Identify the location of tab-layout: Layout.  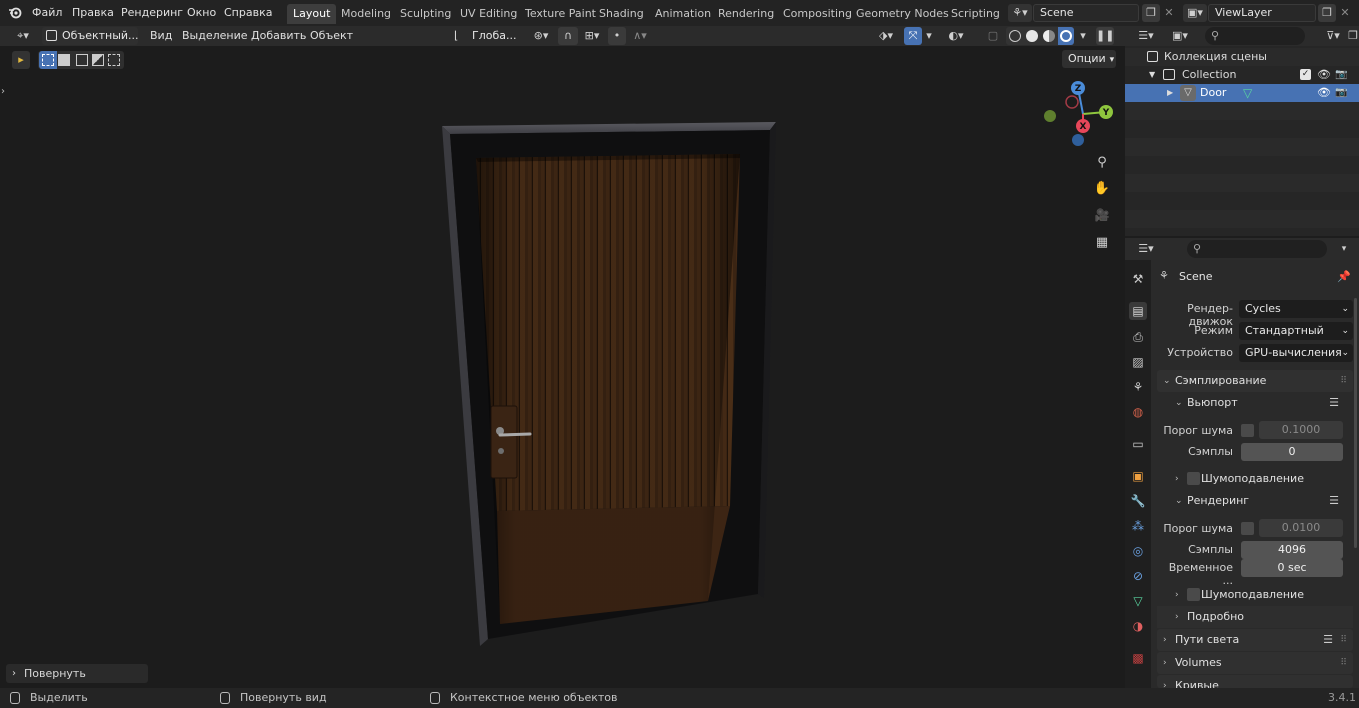
(312, 14).